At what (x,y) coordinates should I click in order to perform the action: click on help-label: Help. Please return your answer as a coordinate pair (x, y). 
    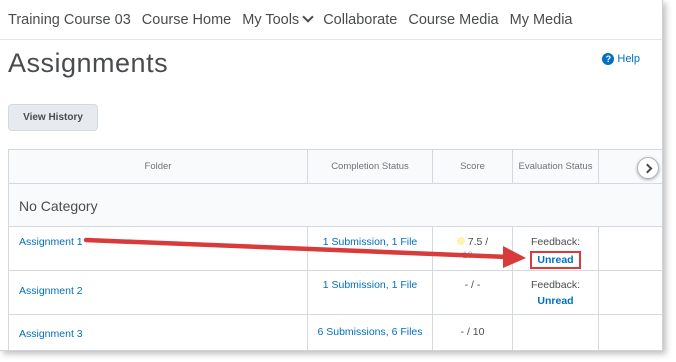
    Looking at the image, I should click on (628, 59).